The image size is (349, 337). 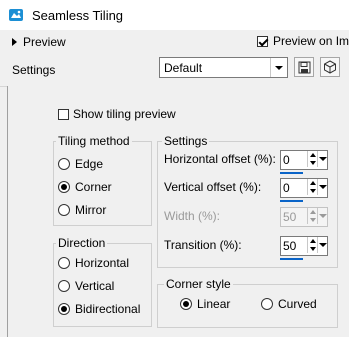 I want to click on preview-on-image-label: Preview on Ima, so click(x=311, y=41).